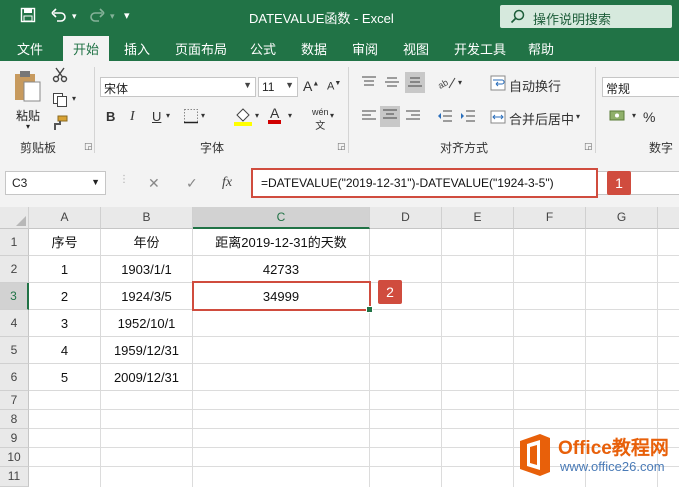  What do you see at coordinates (60, 76) in the screenshot?
I see `cut-icon` at bounding box center [60, 76].